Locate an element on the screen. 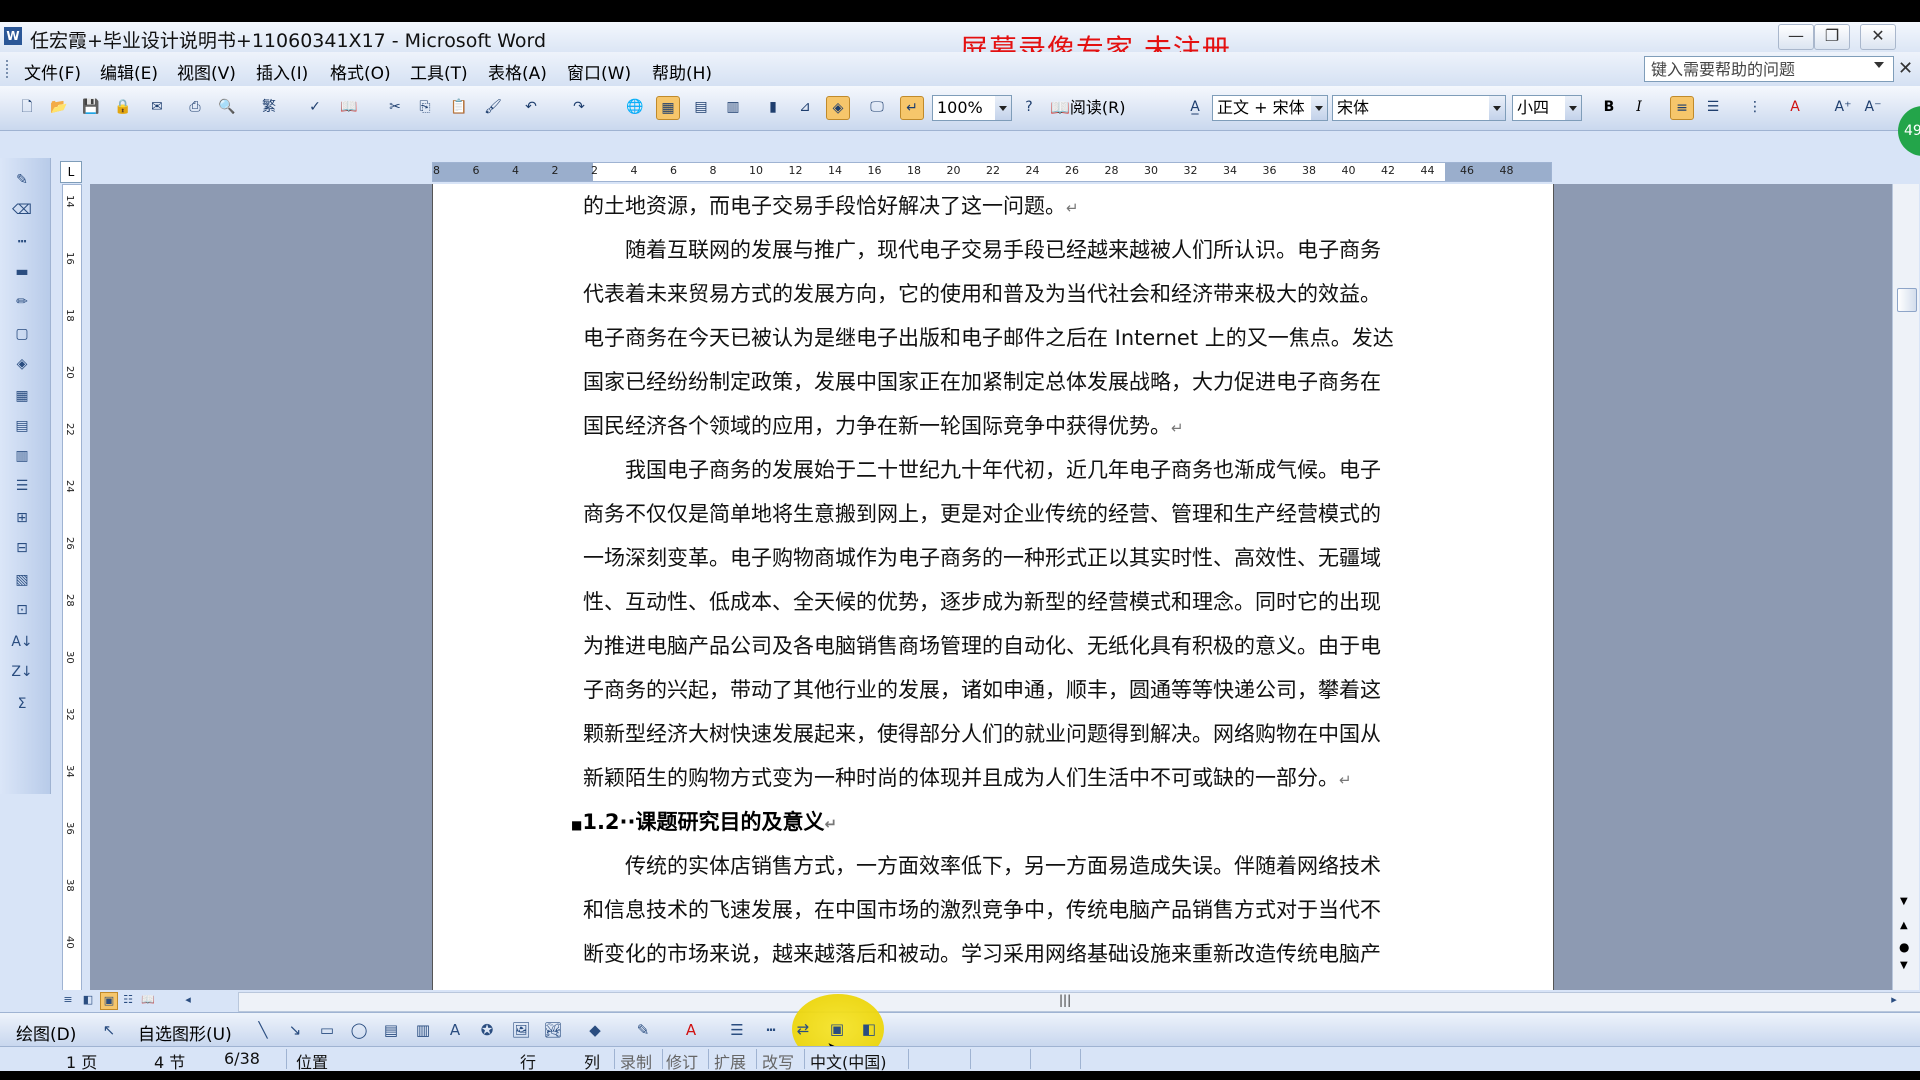  close-document-icon: ✕ is located at coordinates (1905, 68).